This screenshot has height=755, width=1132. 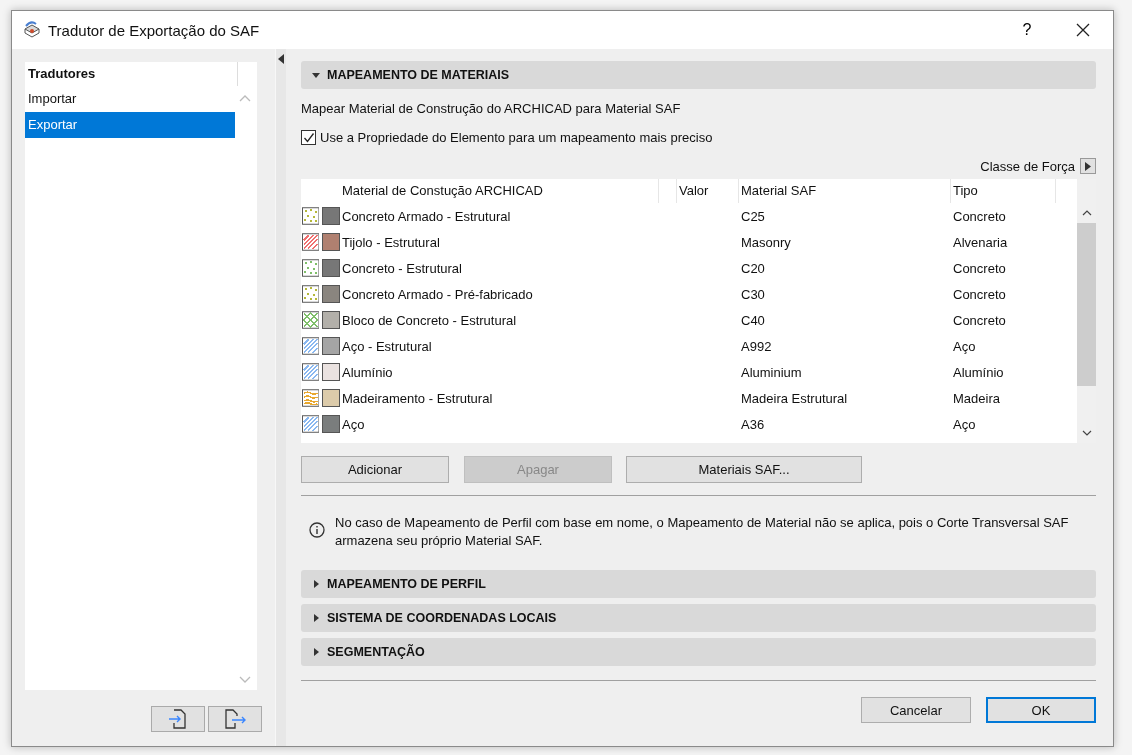 I want to click on action-button: Adicionar, so click(x=375, y=469).